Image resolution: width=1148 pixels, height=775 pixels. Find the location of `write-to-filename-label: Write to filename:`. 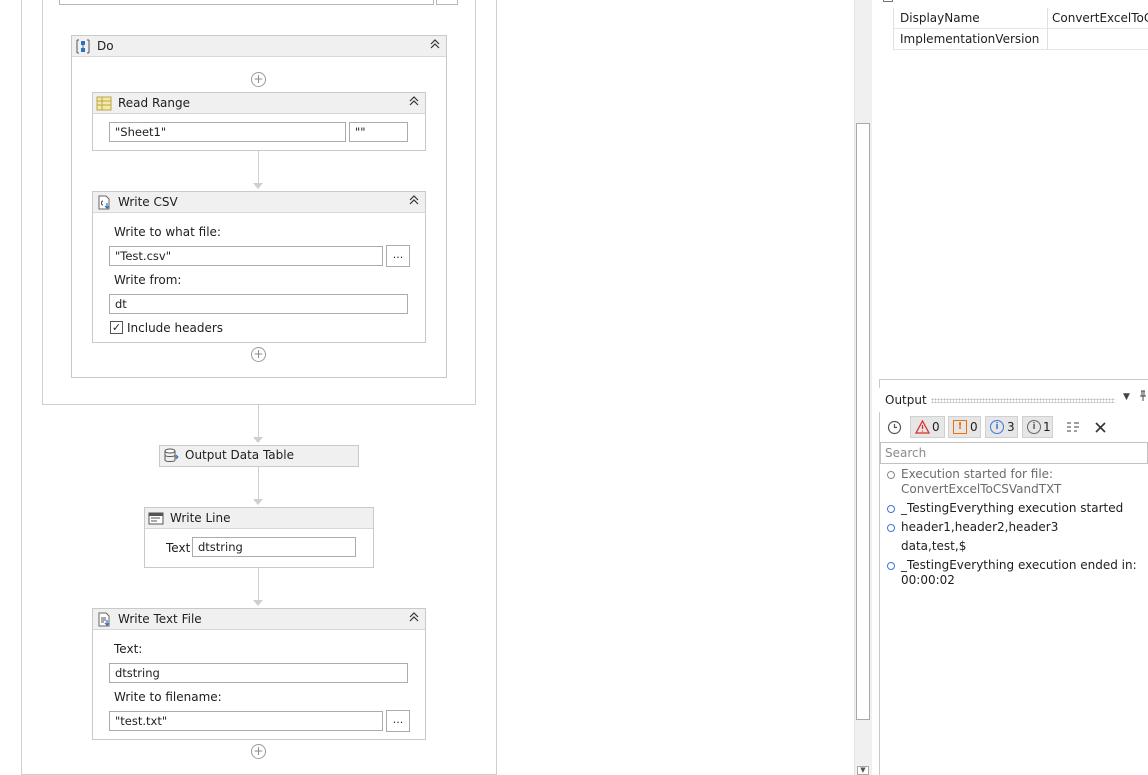

write-to-filename-label: Write to filename: is located at coordinates (168, 697).